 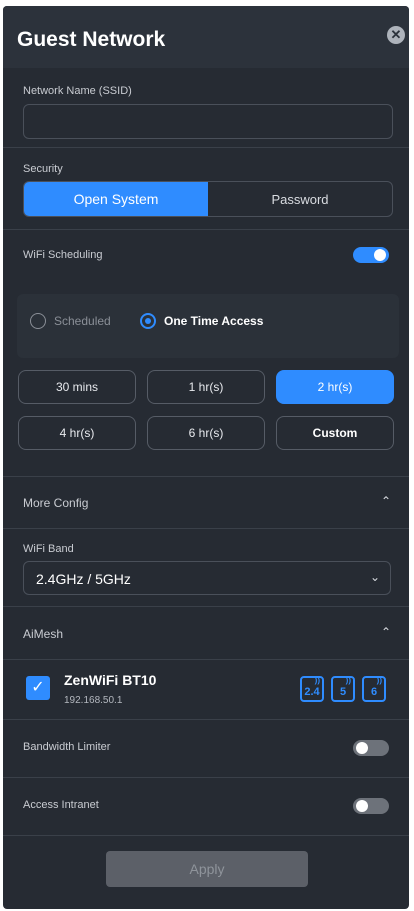 What do you see at coordinates (371, 806) in the screenshot?
I see `access-intranet-toggle` at bounding box center [371, 806].